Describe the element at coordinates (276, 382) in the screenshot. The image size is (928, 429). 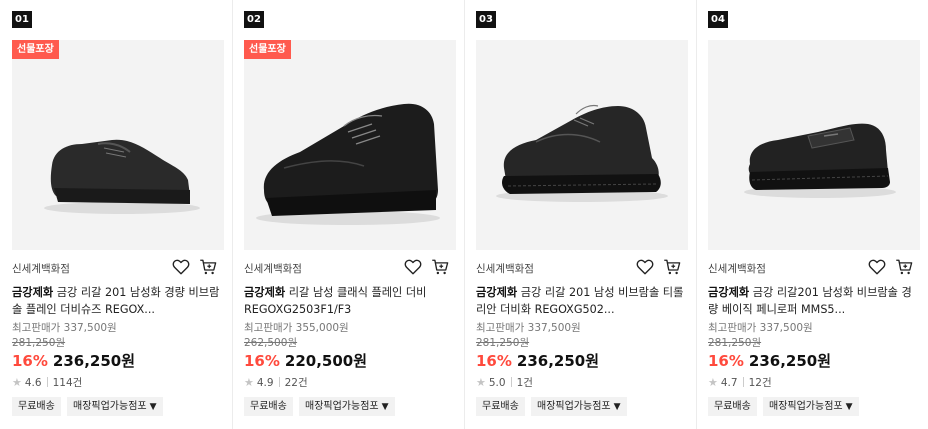
I see `rating-row: ★ 4.9 22건` at that location.